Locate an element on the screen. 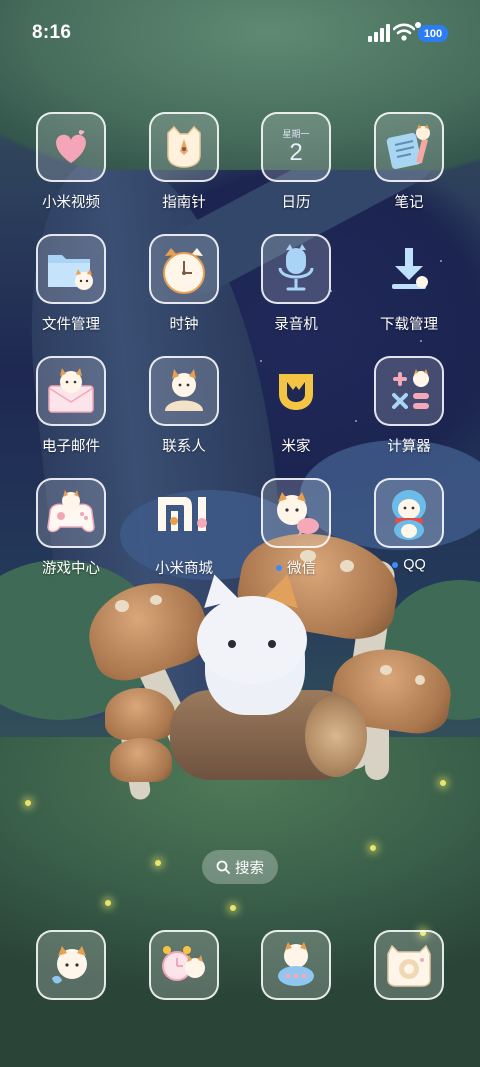  app-wechat: 微信 is located at coordinates (296, 528).